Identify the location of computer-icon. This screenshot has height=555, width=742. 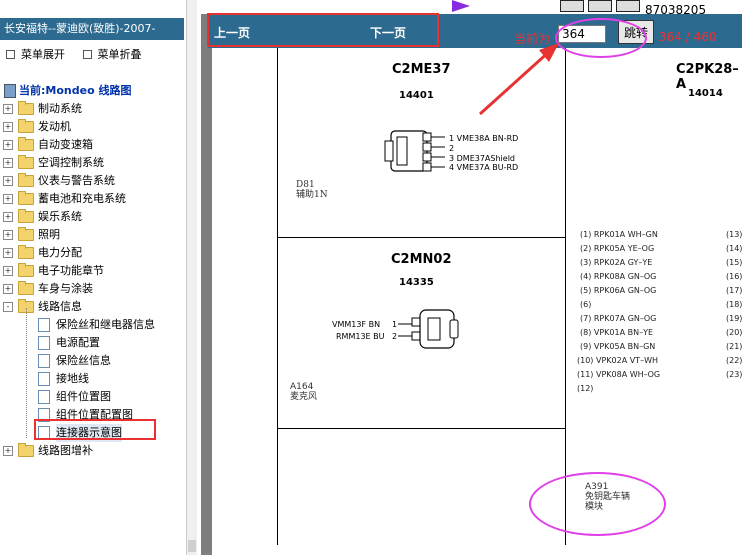
(10, 91).